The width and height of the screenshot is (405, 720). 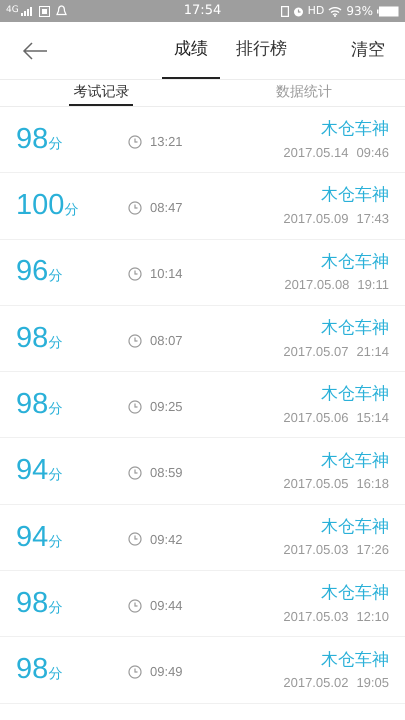 What do you see at coordinates (372, 484) in the screenshot?
I see `record-time: 16:18` at bounding box center [372, 484].